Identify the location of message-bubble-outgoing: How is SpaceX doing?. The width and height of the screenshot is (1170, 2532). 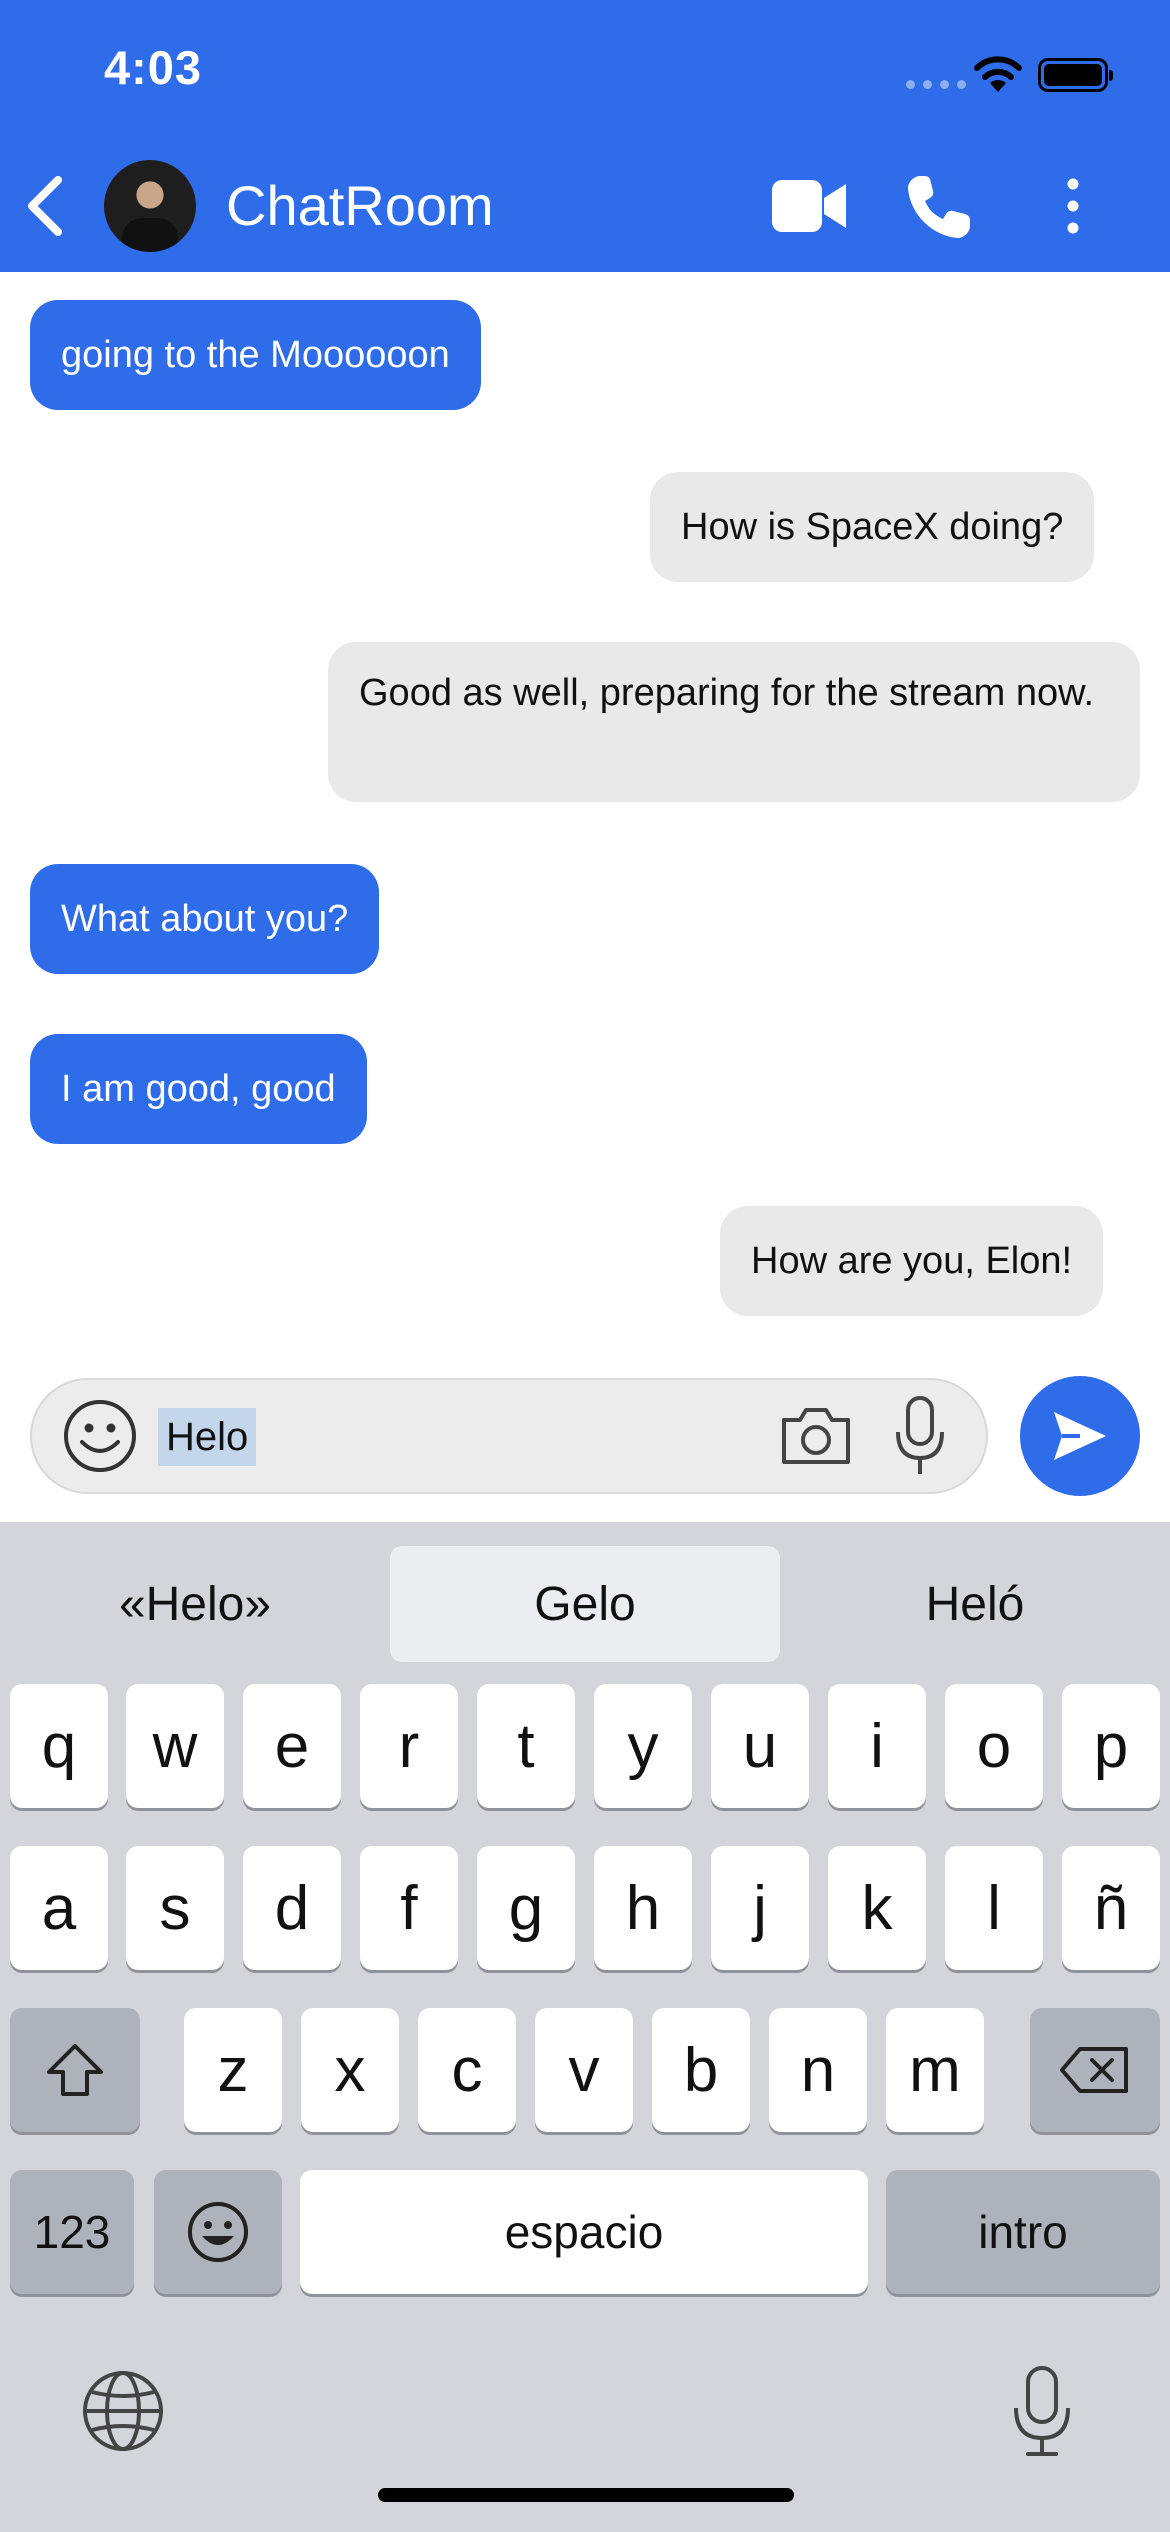
(872, 527).